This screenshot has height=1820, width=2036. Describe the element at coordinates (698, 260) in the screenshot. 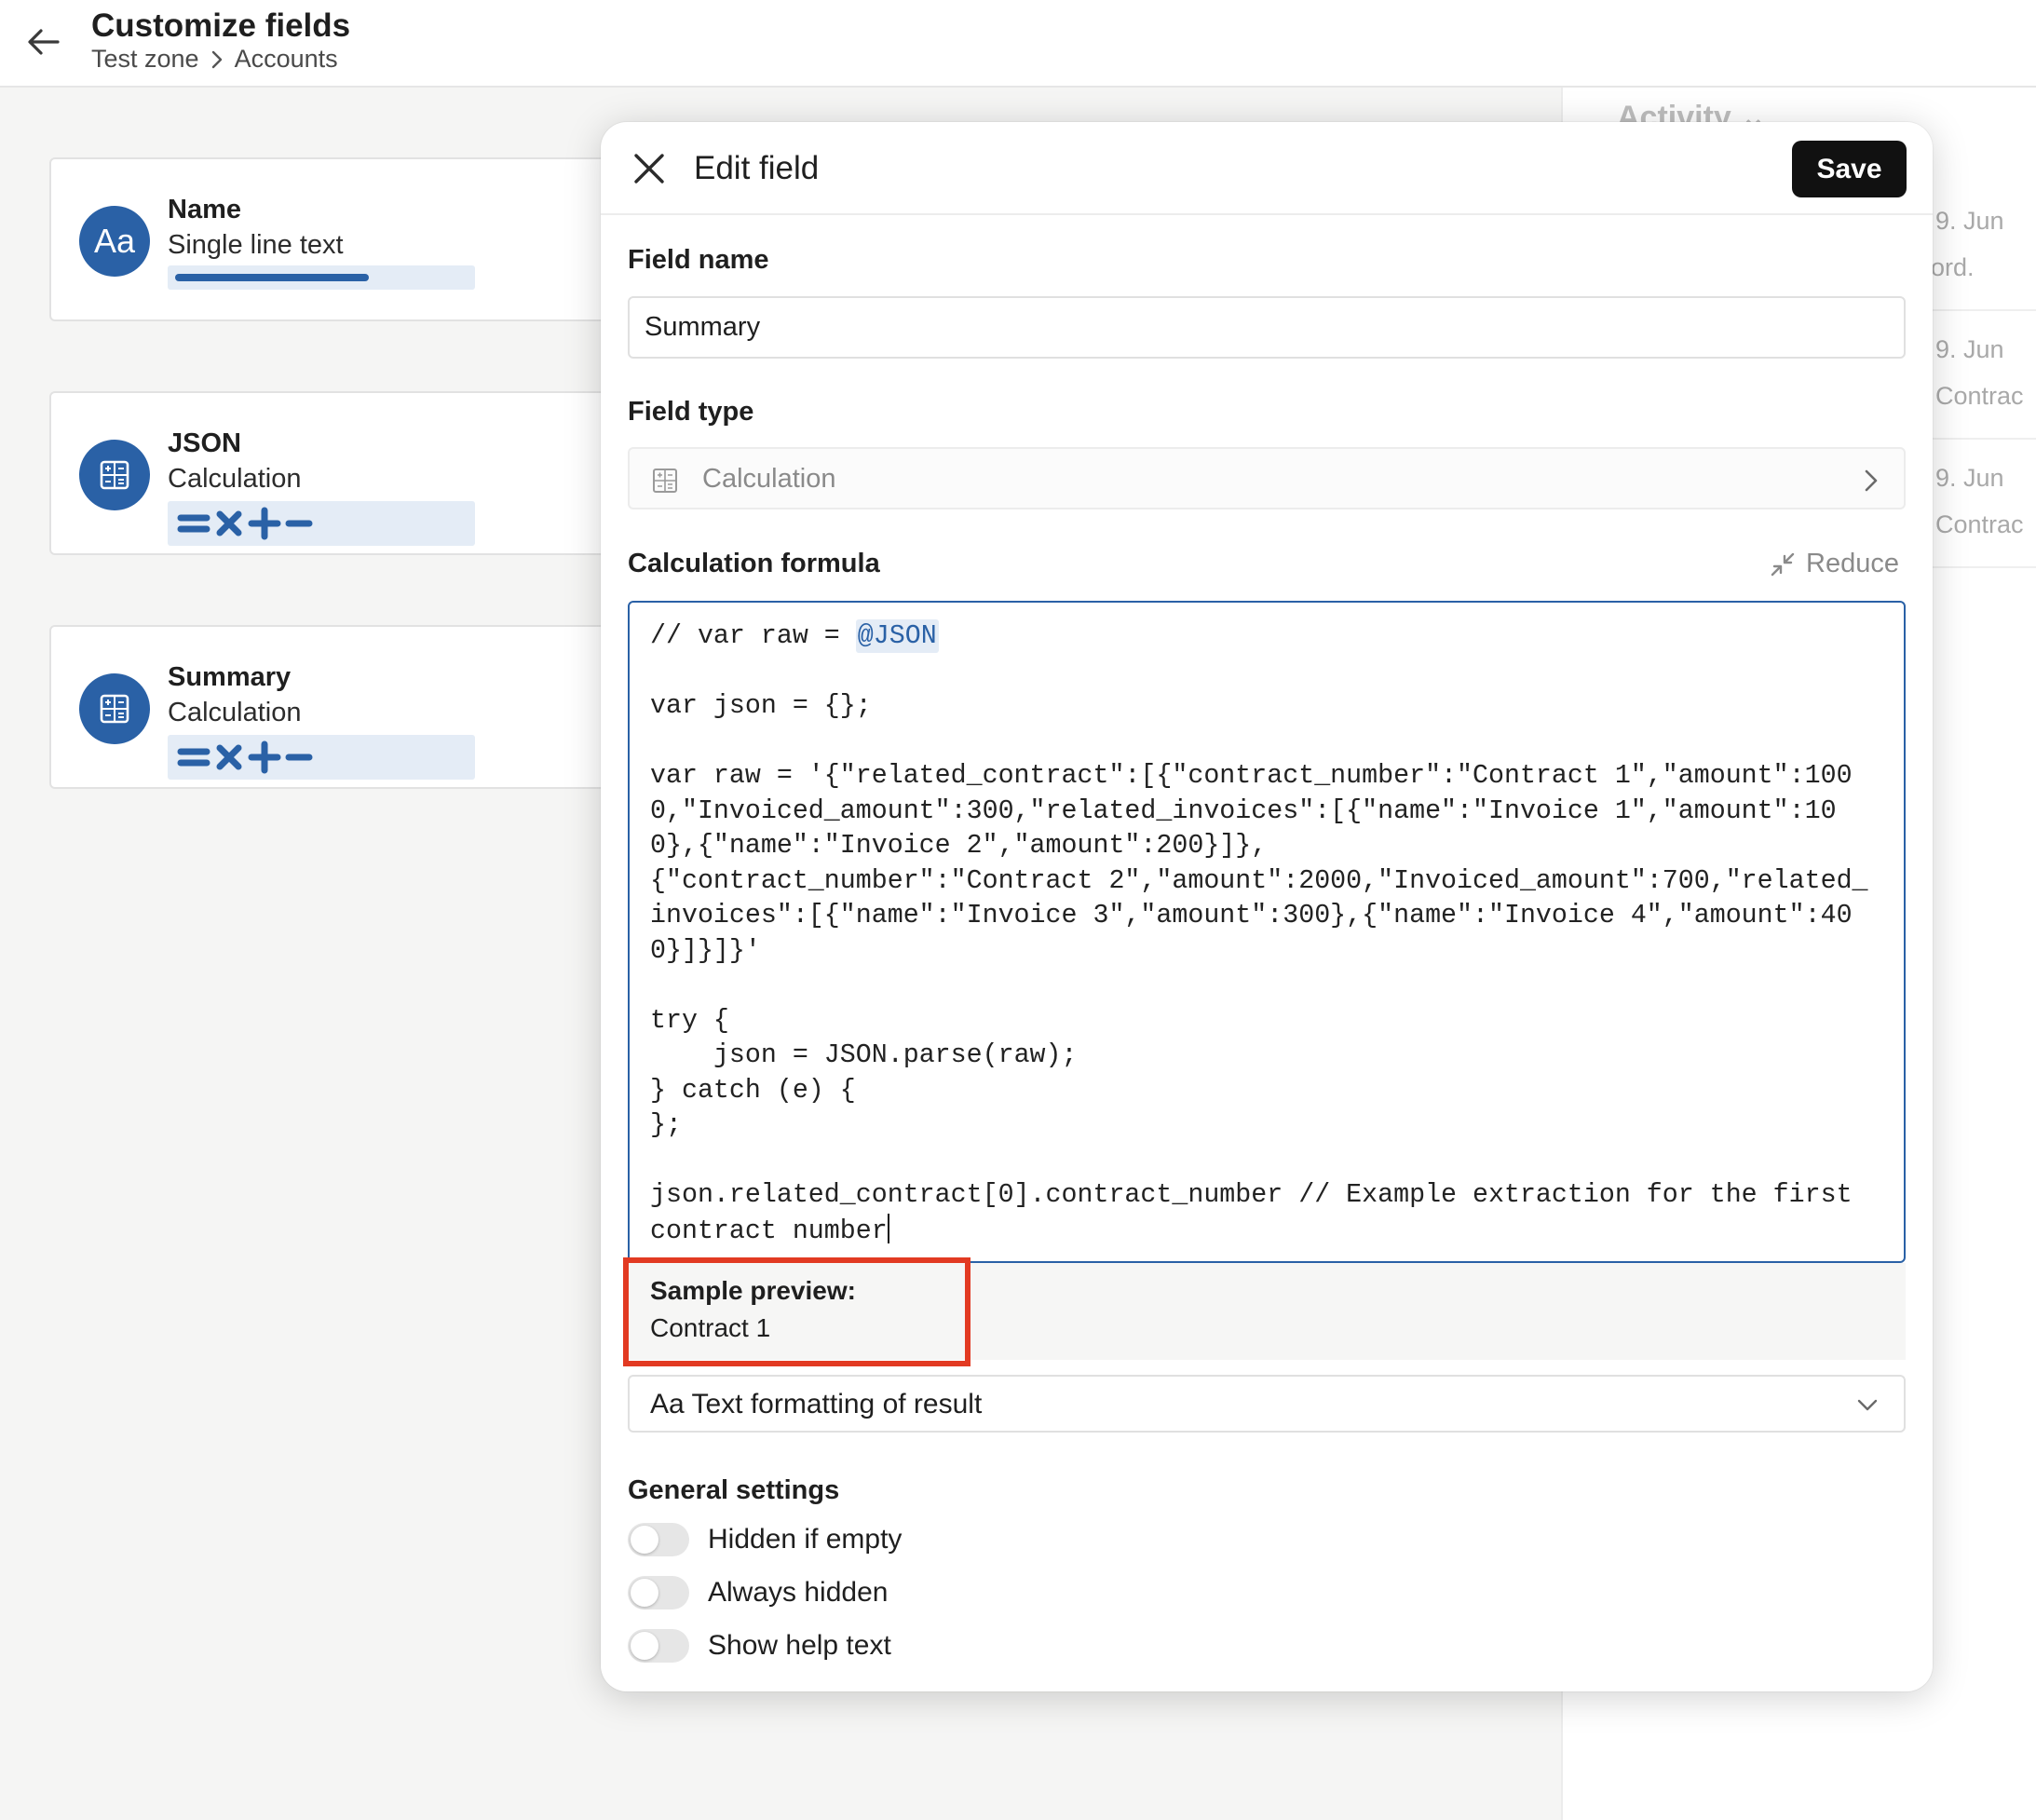

I see `field-name-label: Field name` at that location.